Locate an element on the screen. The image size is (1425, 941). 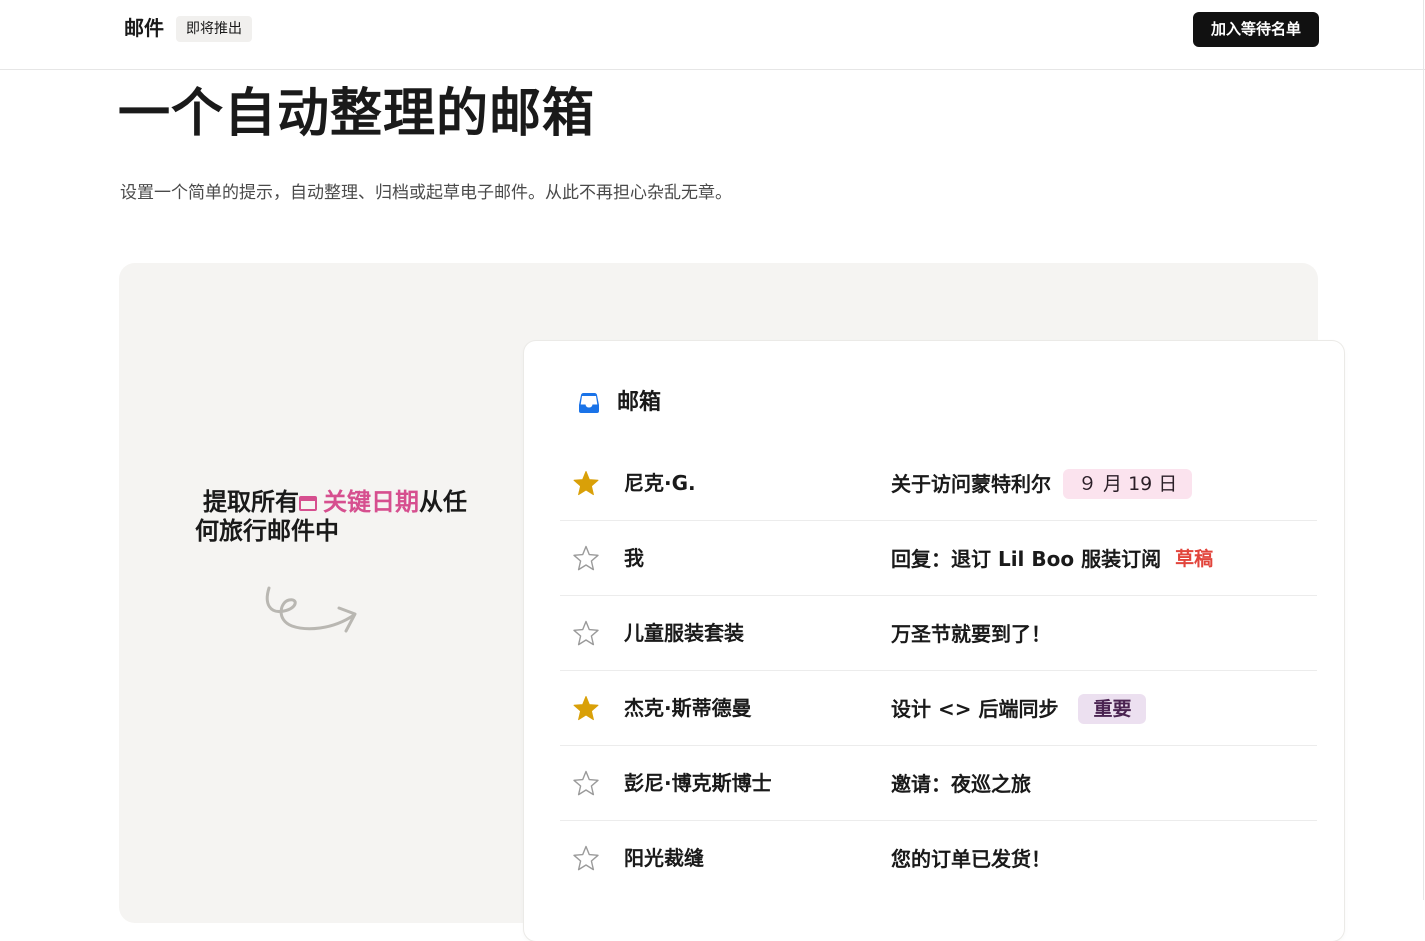
email-row: 彭尼·博克斯博士 邀请：夜巡之旅 is located at coordinates (938, 783).